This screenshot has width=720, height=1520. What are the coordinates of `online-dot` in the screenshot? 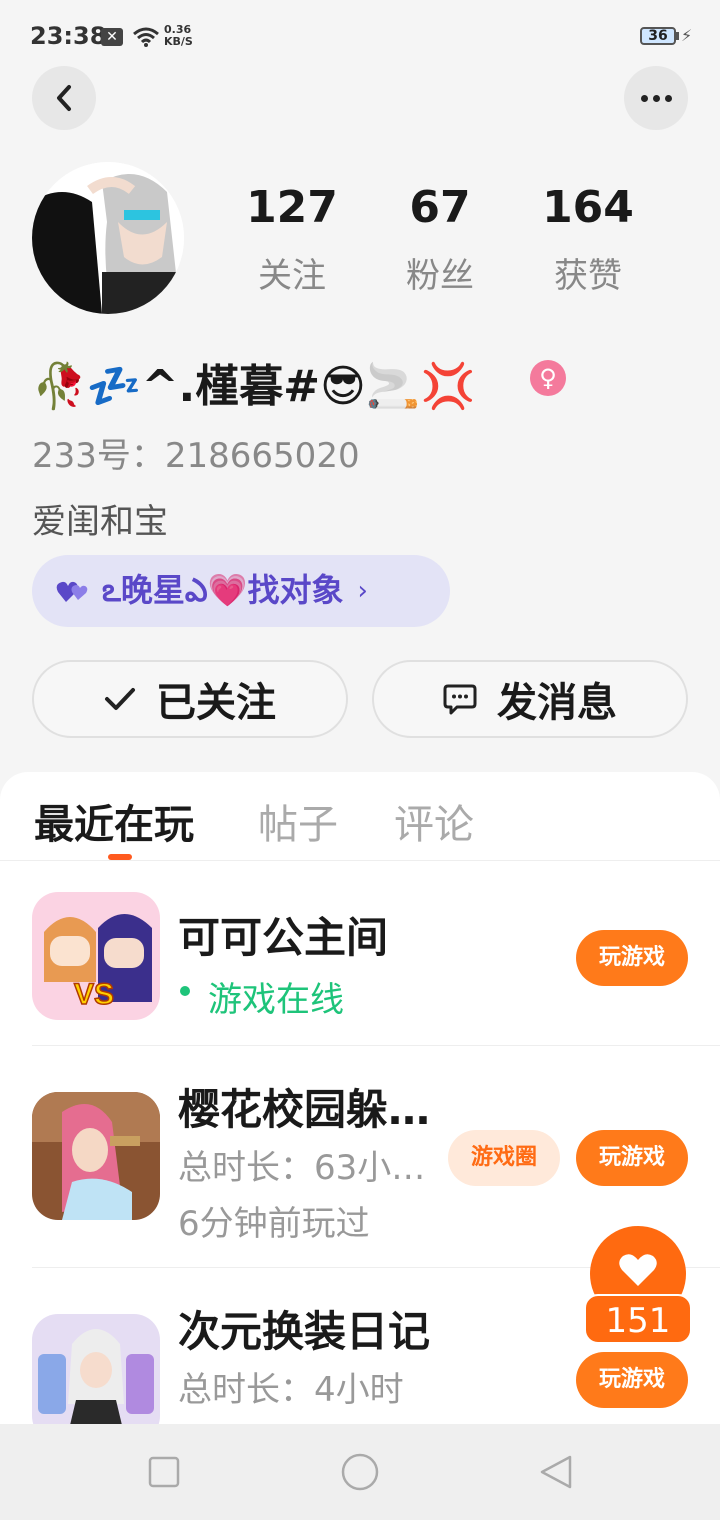 It's located at (185, 991).